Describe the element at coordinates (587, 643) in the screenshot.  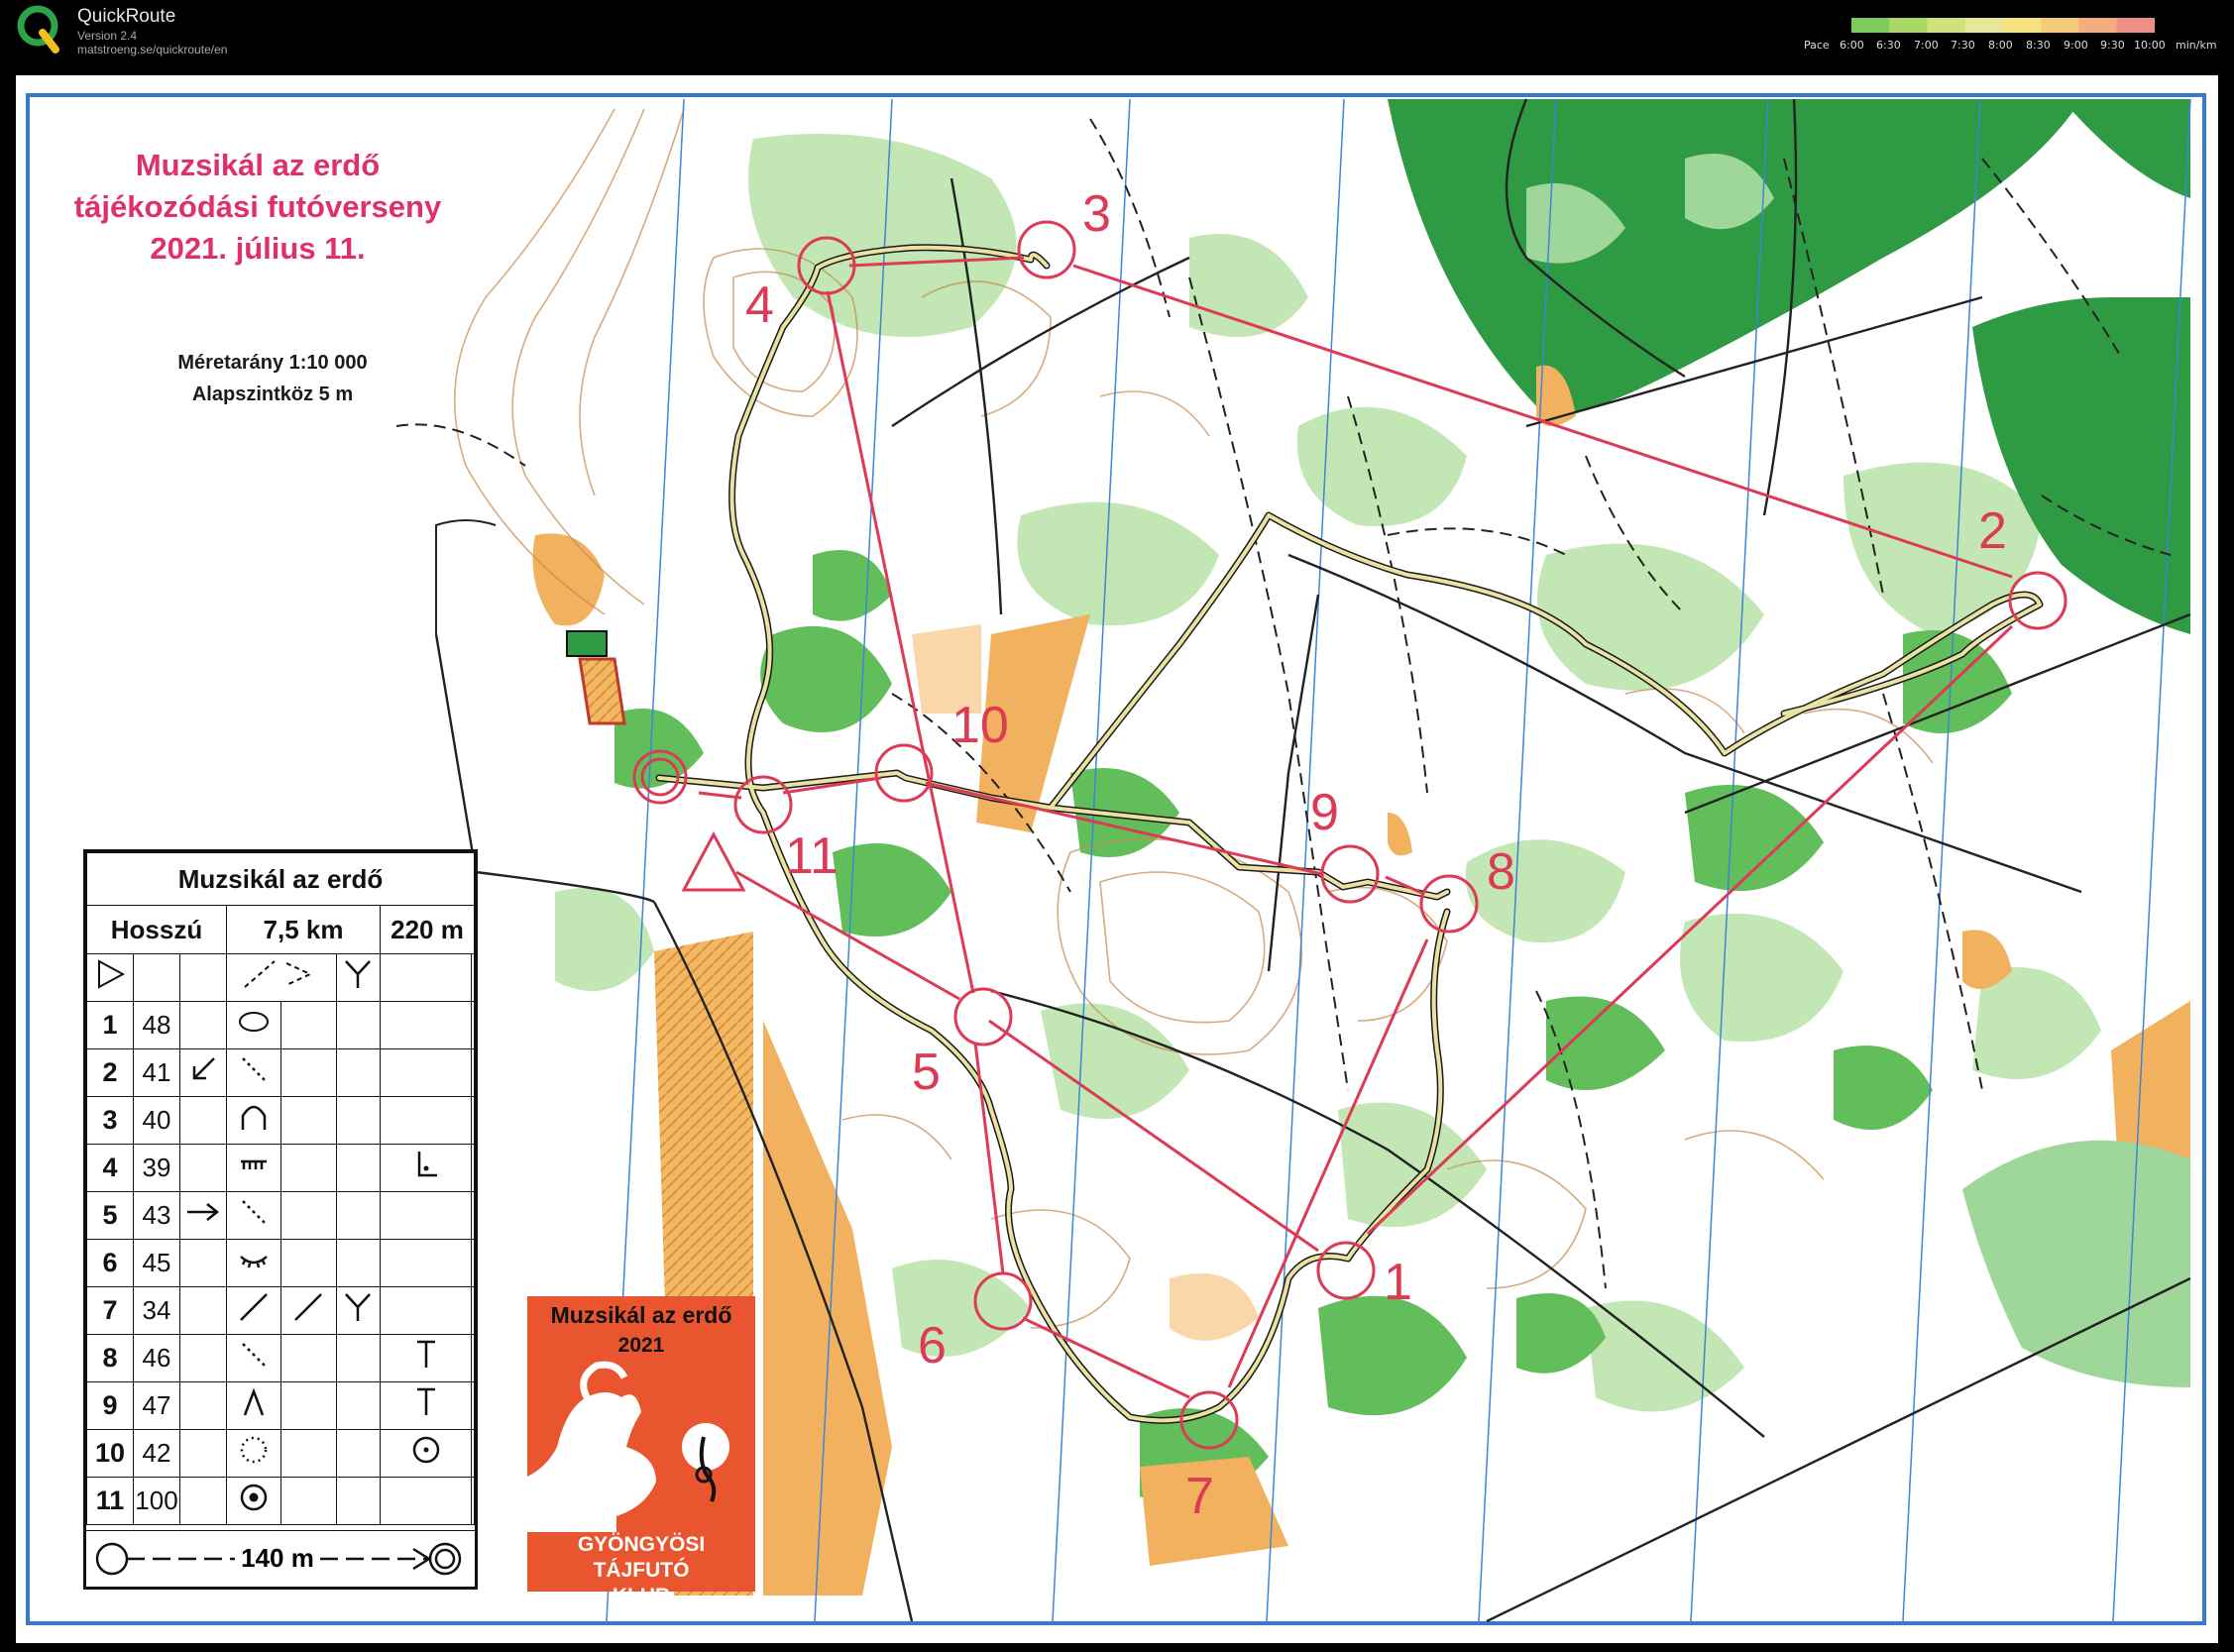
I see `building` at that location.